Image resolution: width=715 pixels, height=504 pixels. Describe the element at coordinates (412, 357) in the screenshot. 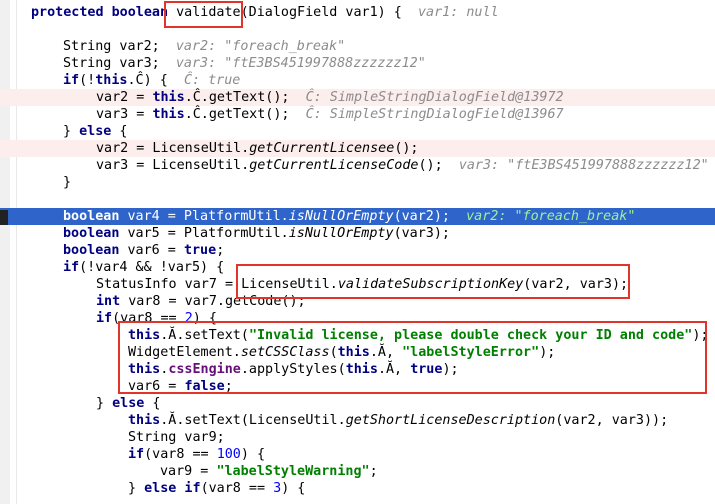

I see `annotation-box-error-branch` at that location.